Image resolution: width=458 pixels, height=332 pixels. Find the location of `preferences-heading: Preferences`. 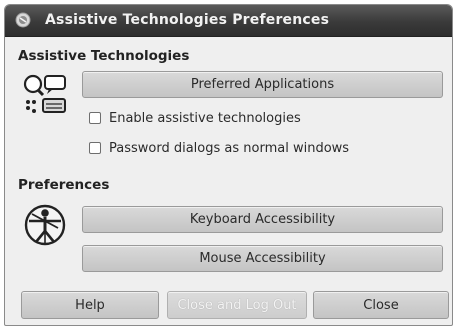

preferences-heading: Preferences is located at coordinates (64, 185).